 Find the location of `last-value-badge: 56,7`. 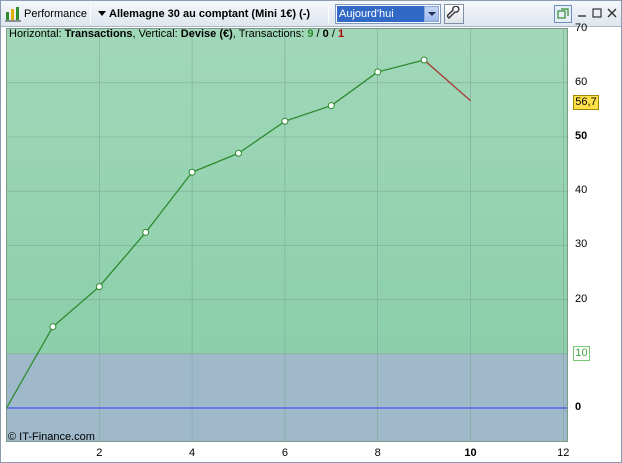

last-value-badge: 56,7 is located at coordinates (586, 102).